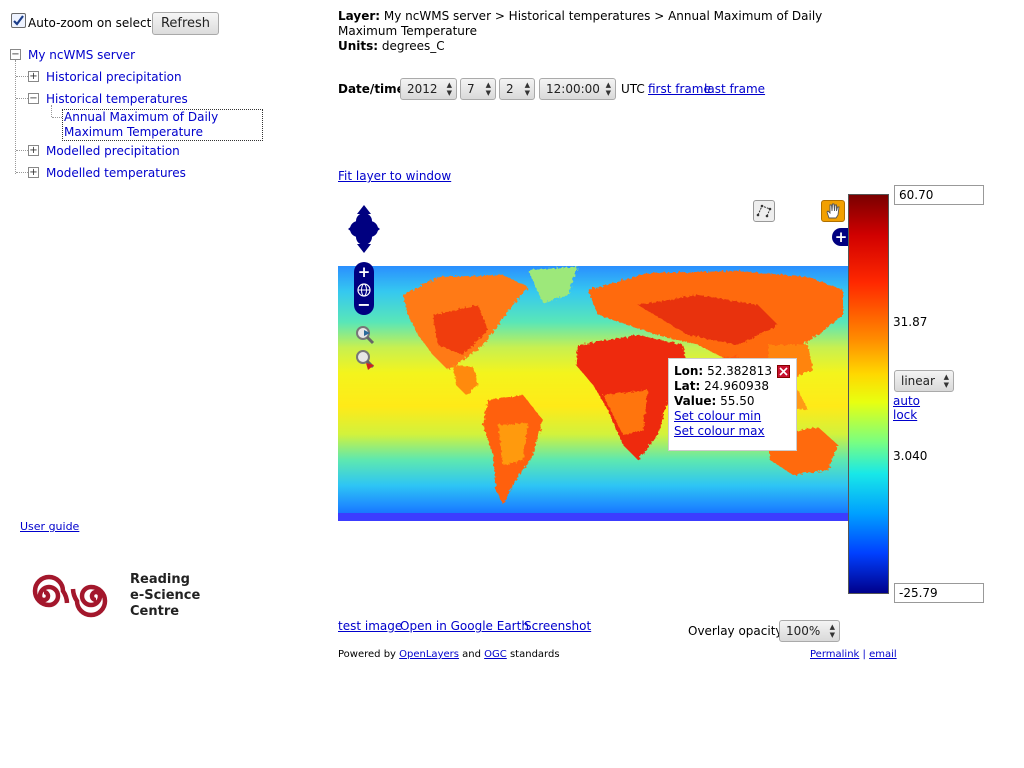  Describe the element at coordinates (734, 89) in the screenshot. I see `last-frame-link: last frame` at that location.